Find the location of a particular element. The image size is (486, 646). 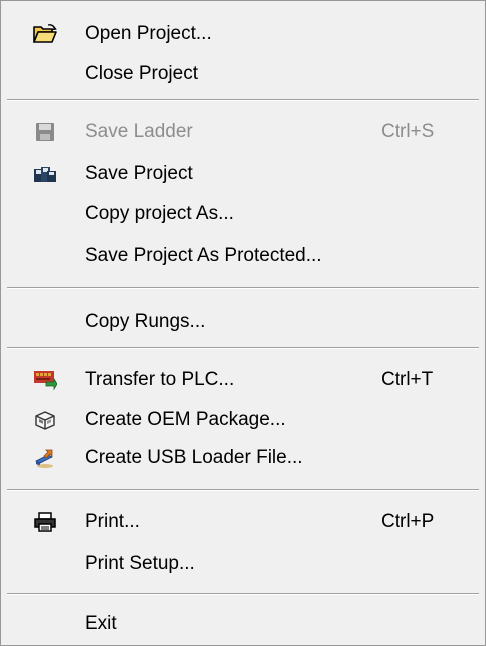

transfer-to-plc-menu-item: Transfer to PLC... Ctrl+T is located at coordinates (243, 380).